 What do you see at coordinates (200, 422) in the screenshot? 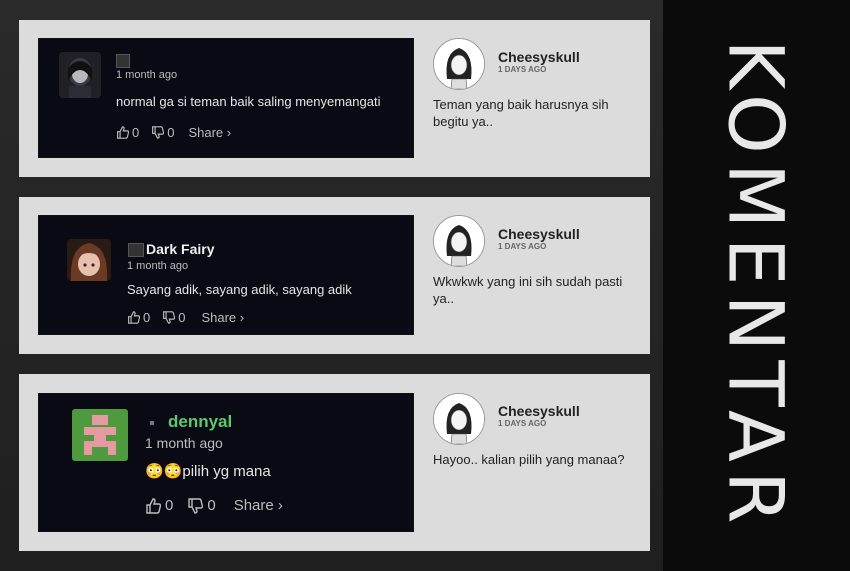
I see `comment-username: dennyal` at bounding box center [200, 422].